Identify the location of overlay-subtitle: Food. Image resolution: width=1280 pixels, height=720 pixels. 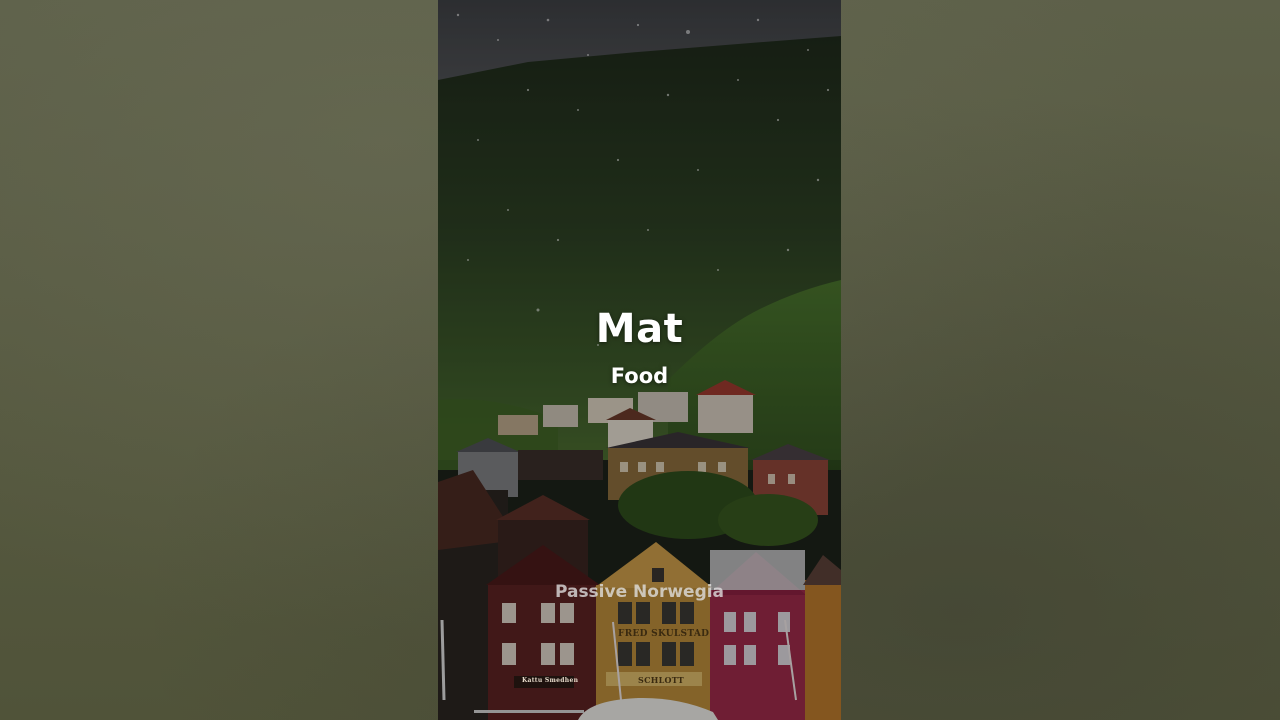
(639, 376).